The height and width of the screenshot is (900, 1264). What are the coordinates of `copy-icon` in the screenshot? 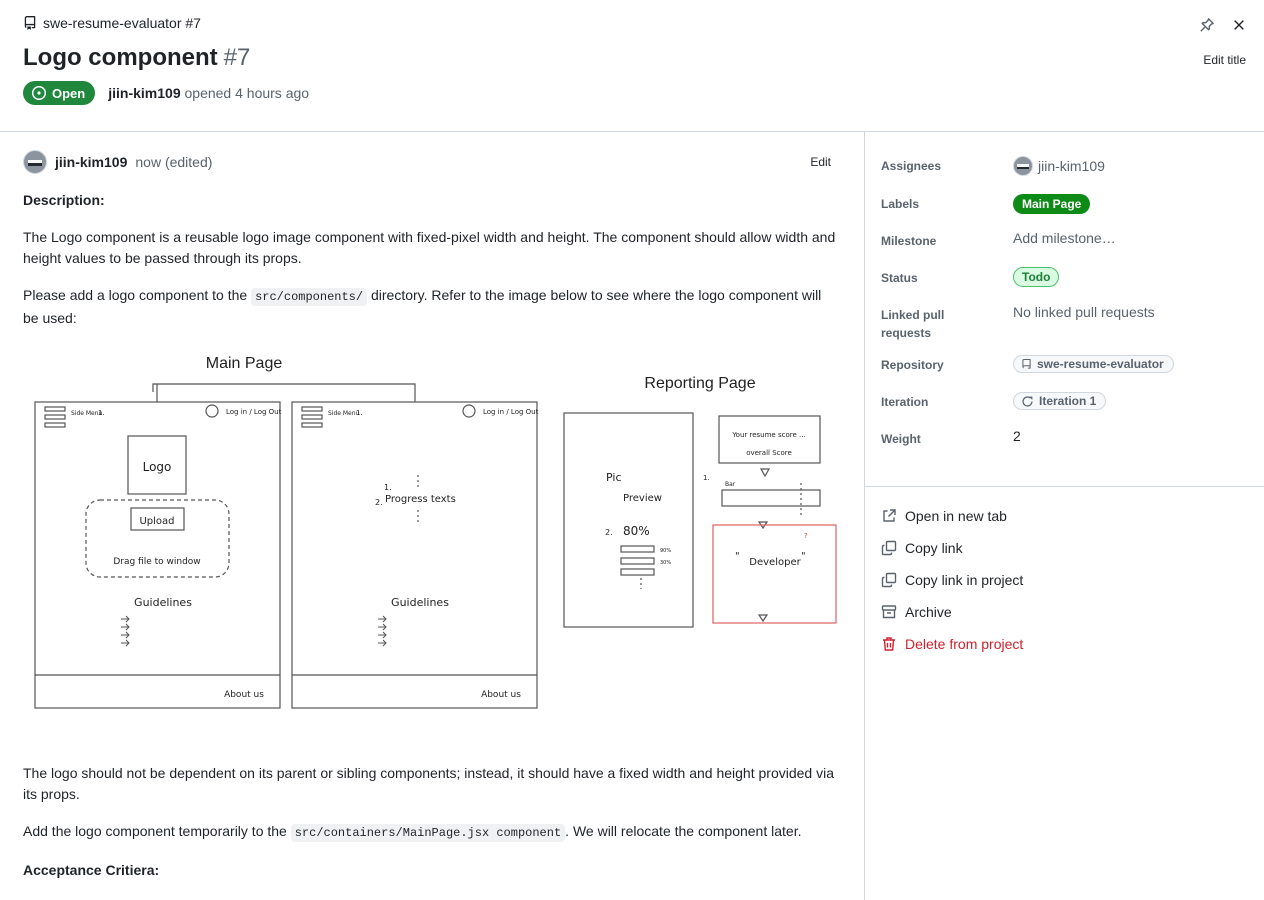 It's located at (889, 580).